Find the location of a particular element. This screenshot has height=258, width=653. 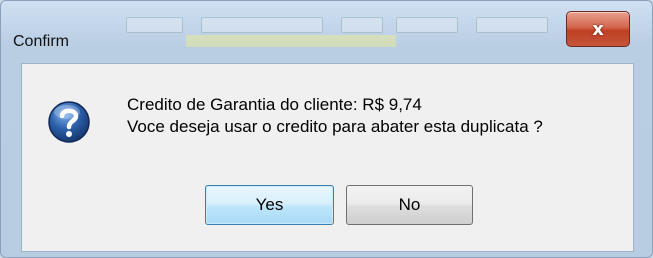

background-window-glimpse is located at coordinates (328, 30).